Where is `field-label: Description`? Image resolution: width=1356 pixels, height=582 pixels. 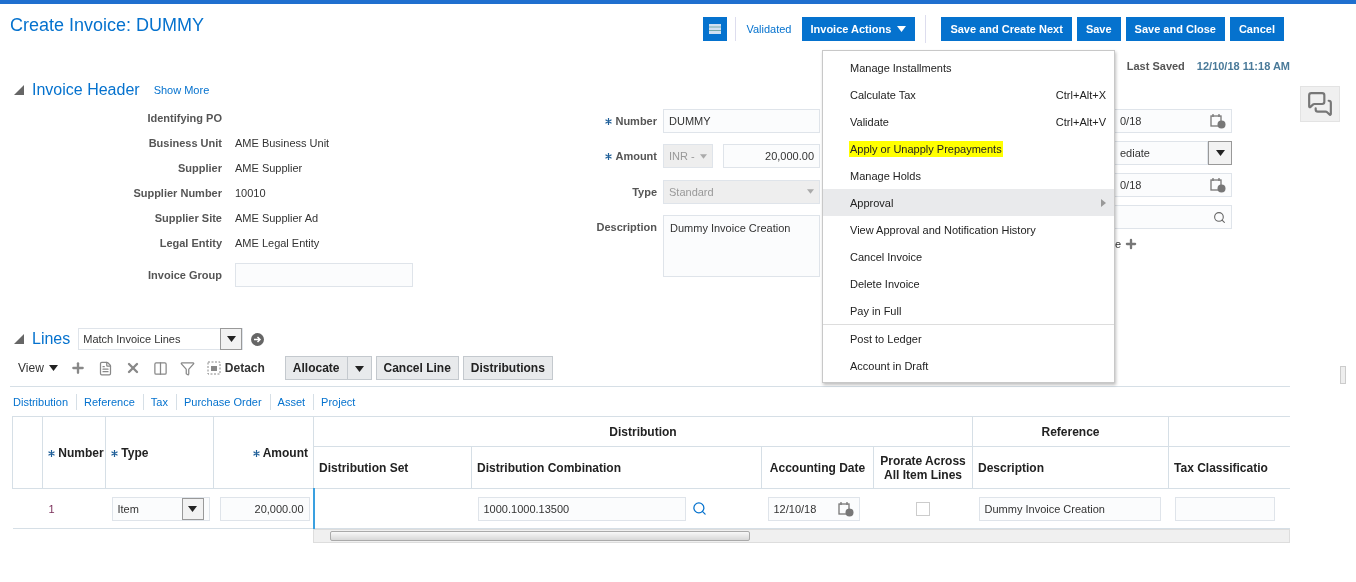
field-label: Description is located at coordinates (626, 227).